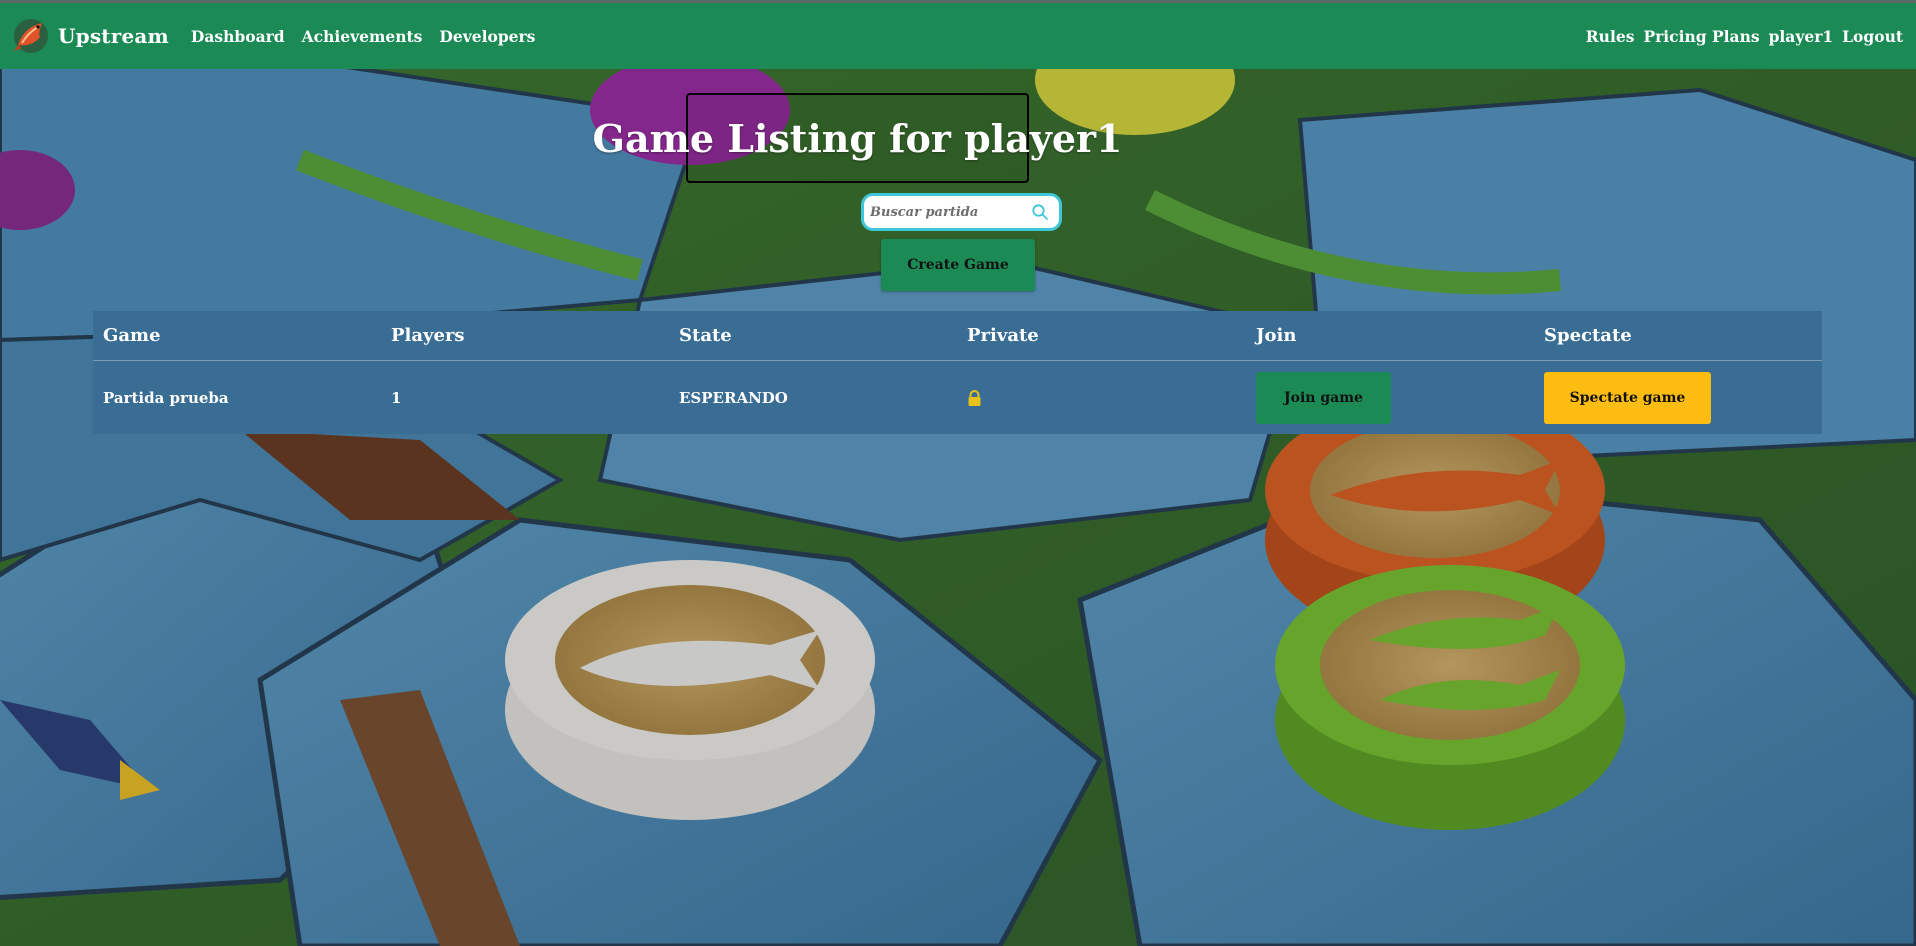  What do you see at coordinates (238, 36) in the screenshot?
I see `nav-link-dashboard: Dashboard` at bounding box center [238, 36].